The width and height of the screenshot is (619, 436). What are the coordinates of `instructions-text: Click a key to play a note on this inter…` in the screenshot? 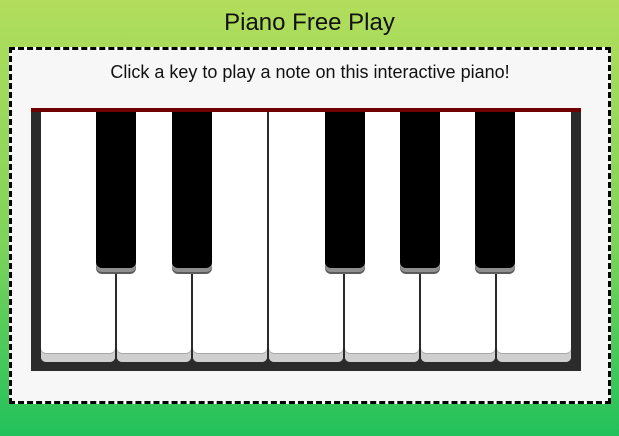 It's located at (310, 72).